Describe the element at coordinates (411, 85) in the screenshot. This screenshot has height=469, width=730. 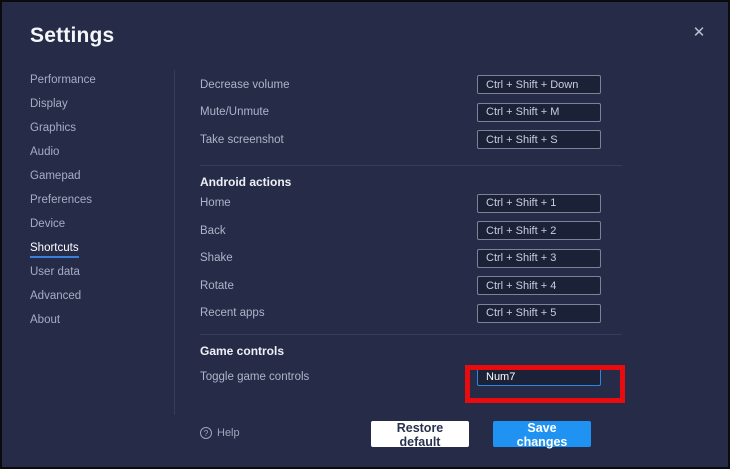
I see `shortcut-row-decrease-volume: Decrease volume` at that location.